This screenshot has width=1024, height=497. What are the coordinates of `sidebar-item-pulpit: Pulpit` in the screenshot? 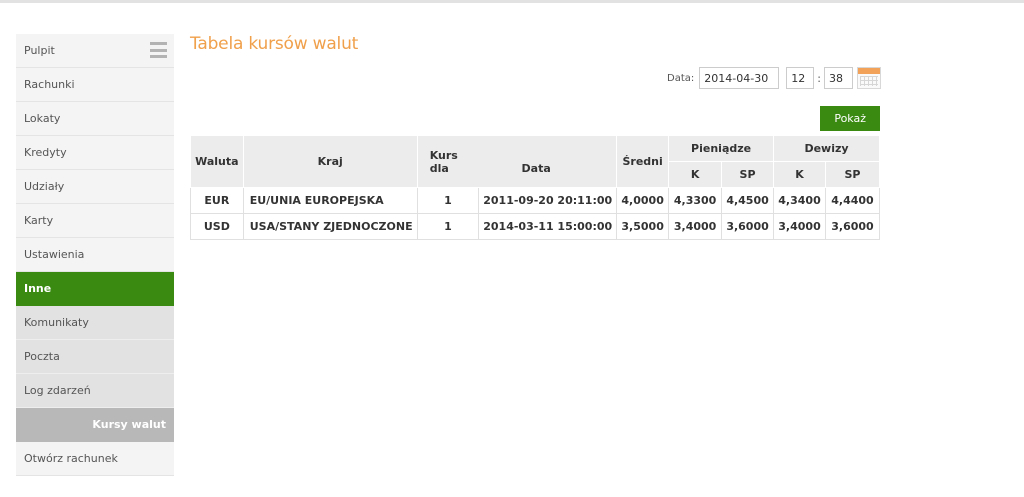 It's located at (95, 51).